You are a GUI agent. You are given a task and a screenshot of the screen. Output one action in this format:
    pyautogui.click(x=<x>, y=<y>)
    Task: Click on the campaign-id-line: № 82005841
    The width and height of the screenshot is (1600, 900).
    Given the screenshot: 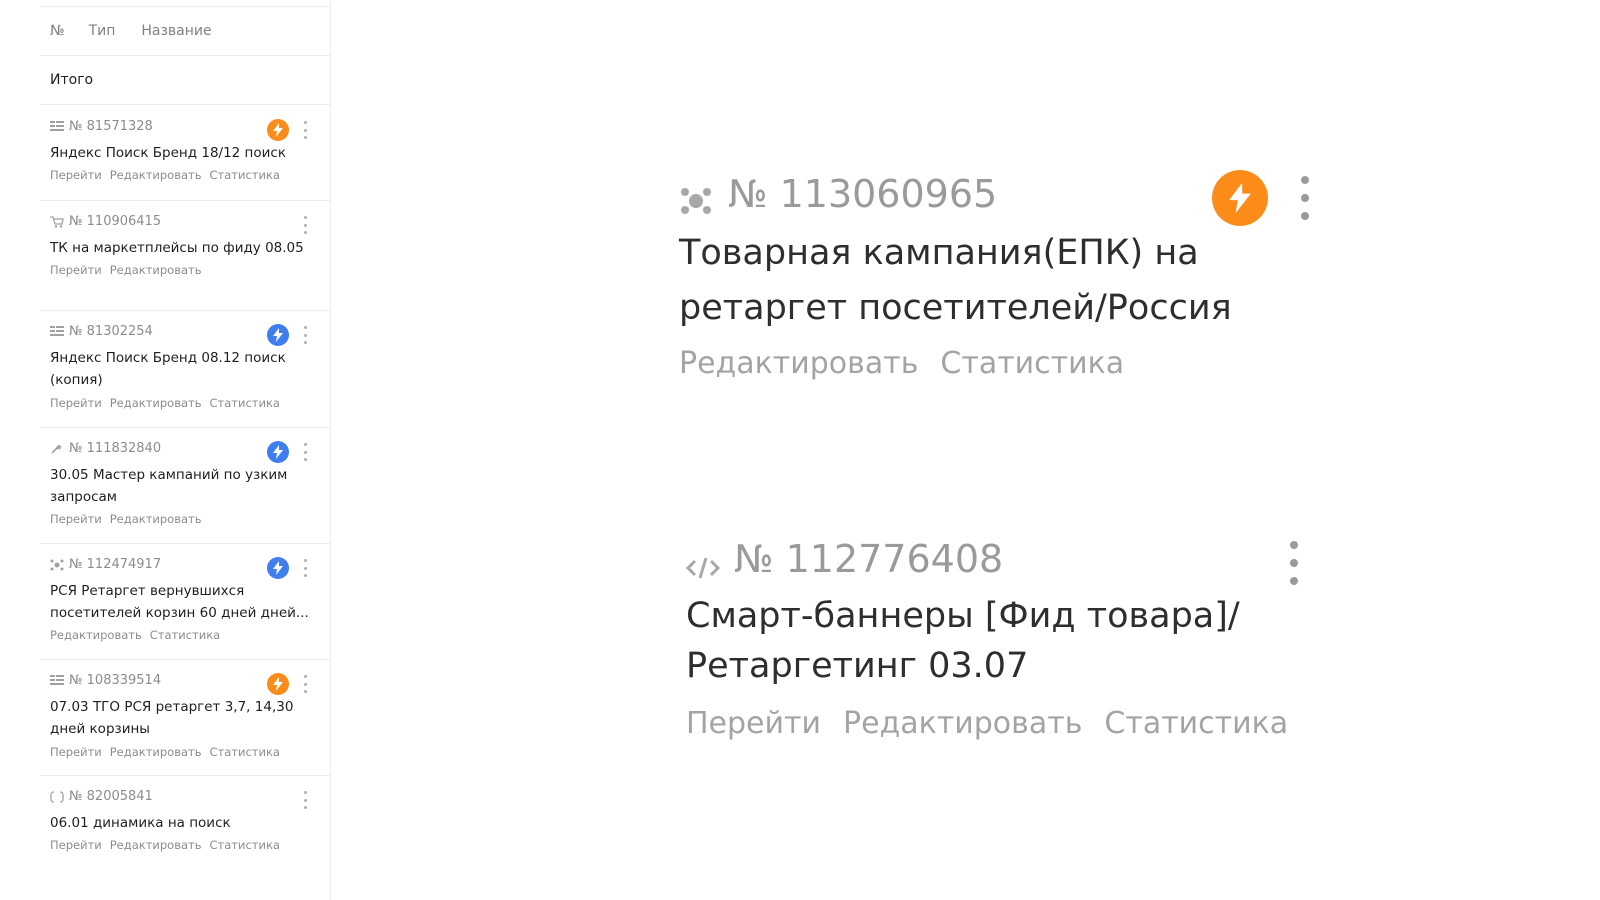 What is the action you would take?
    pyautogui.click(x=101, y=796)
    